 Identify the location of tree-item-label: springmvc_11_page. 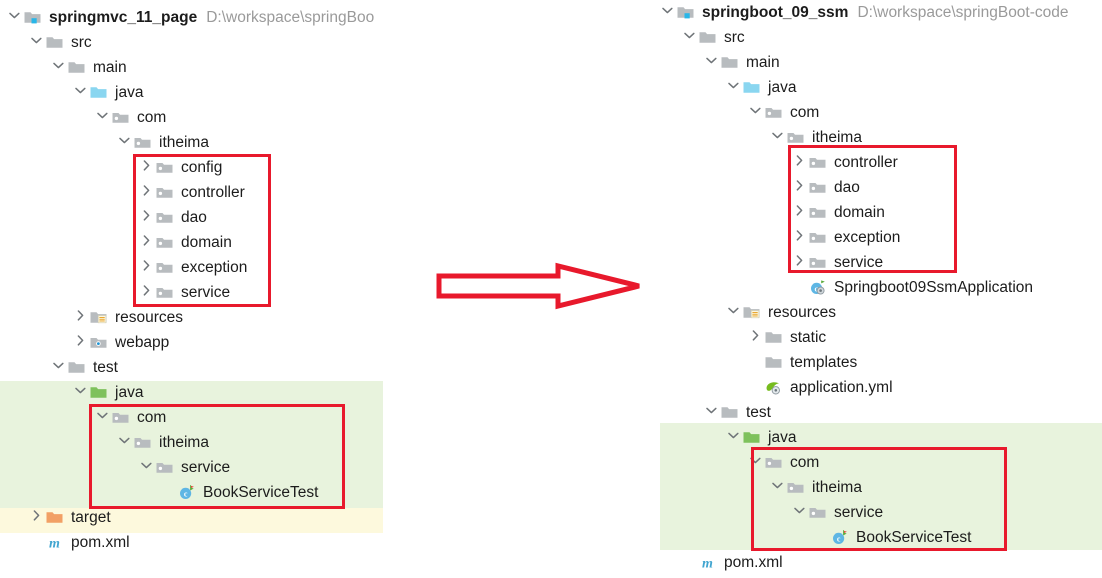
(123, 17).